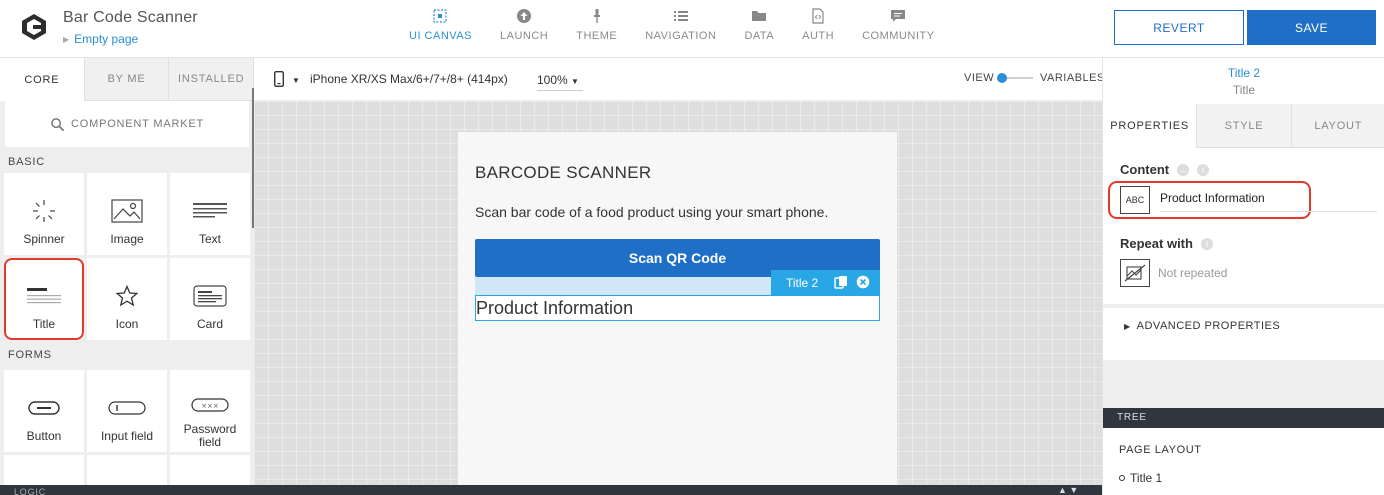 The height and width of the screenshot is (495, 1384). What do you see at coordinates (1127, 326) in the screenshot?
I see `caret-right-icon: ▶` at bounding box center [1127, 326].